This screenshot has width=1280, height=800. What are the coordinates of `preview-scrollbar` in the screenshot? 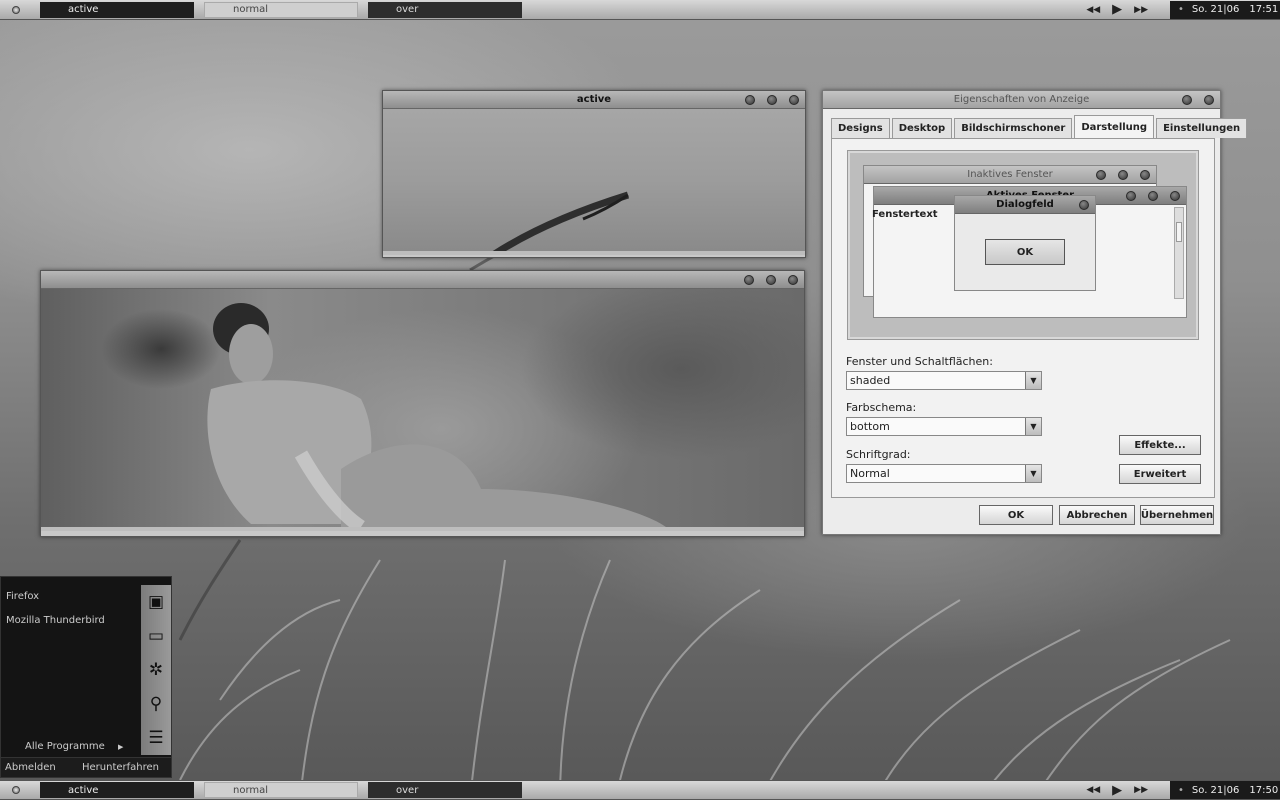 It's located at (1179, 253).